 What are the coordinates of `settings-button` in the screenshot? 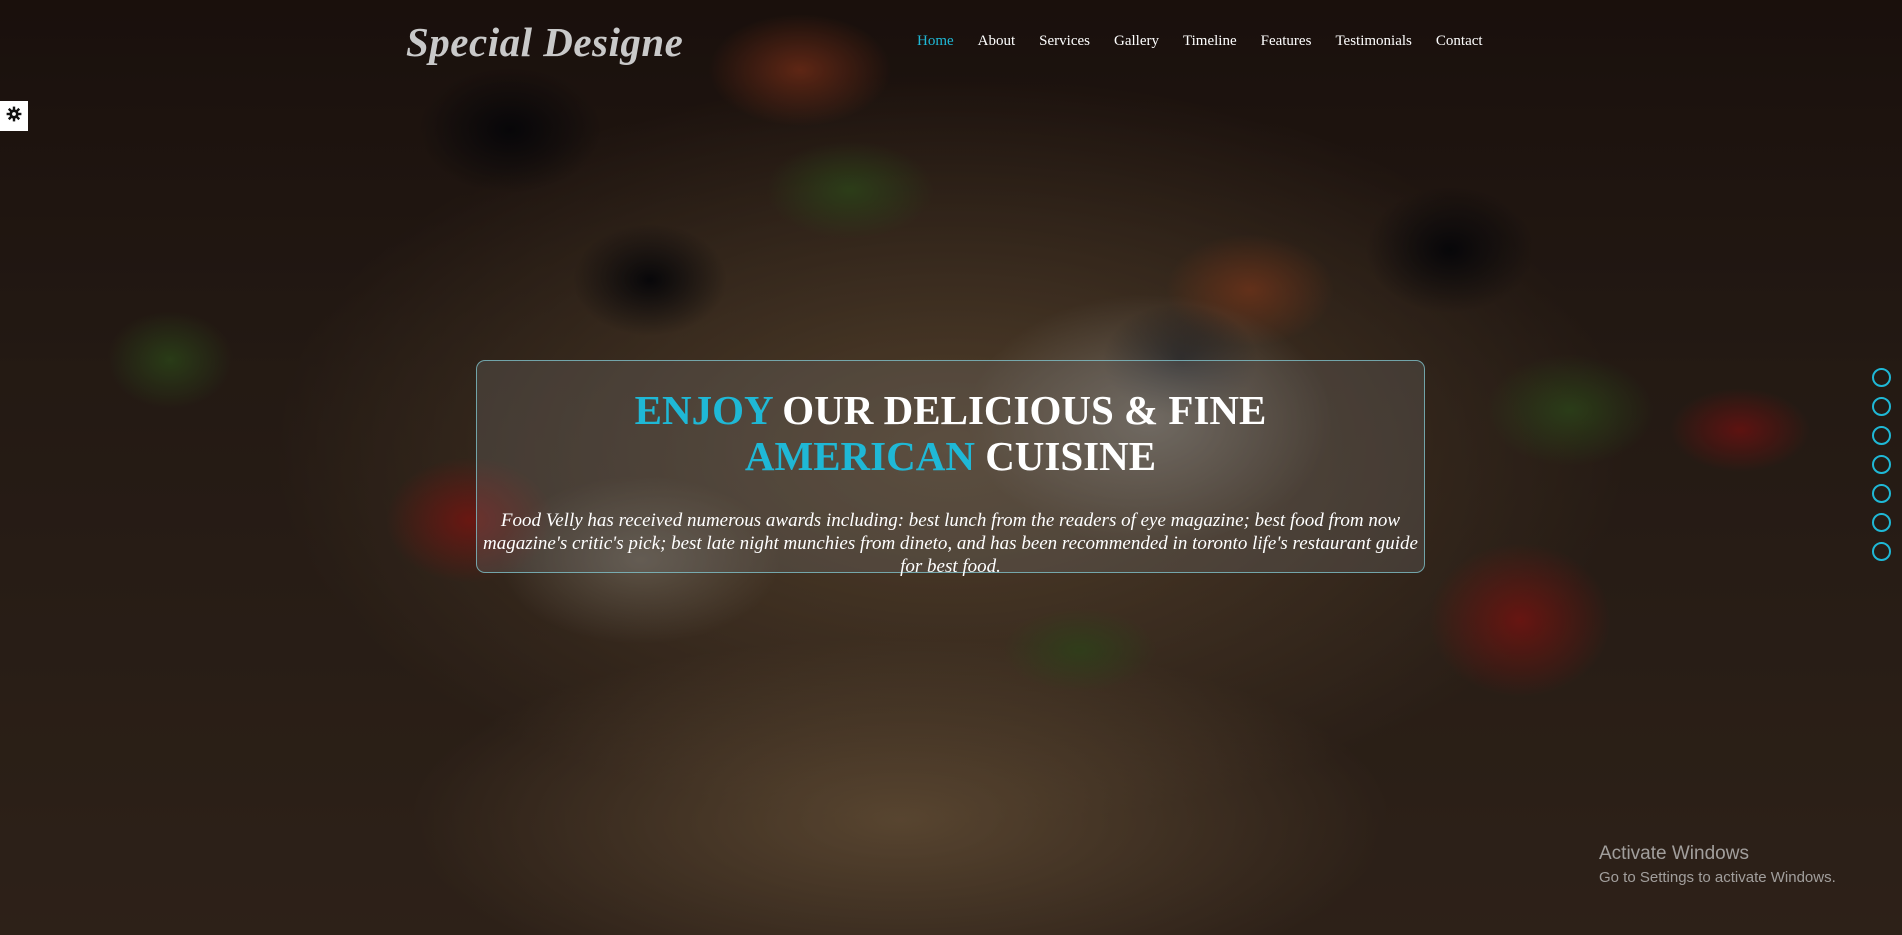 It's located at (14, 116).